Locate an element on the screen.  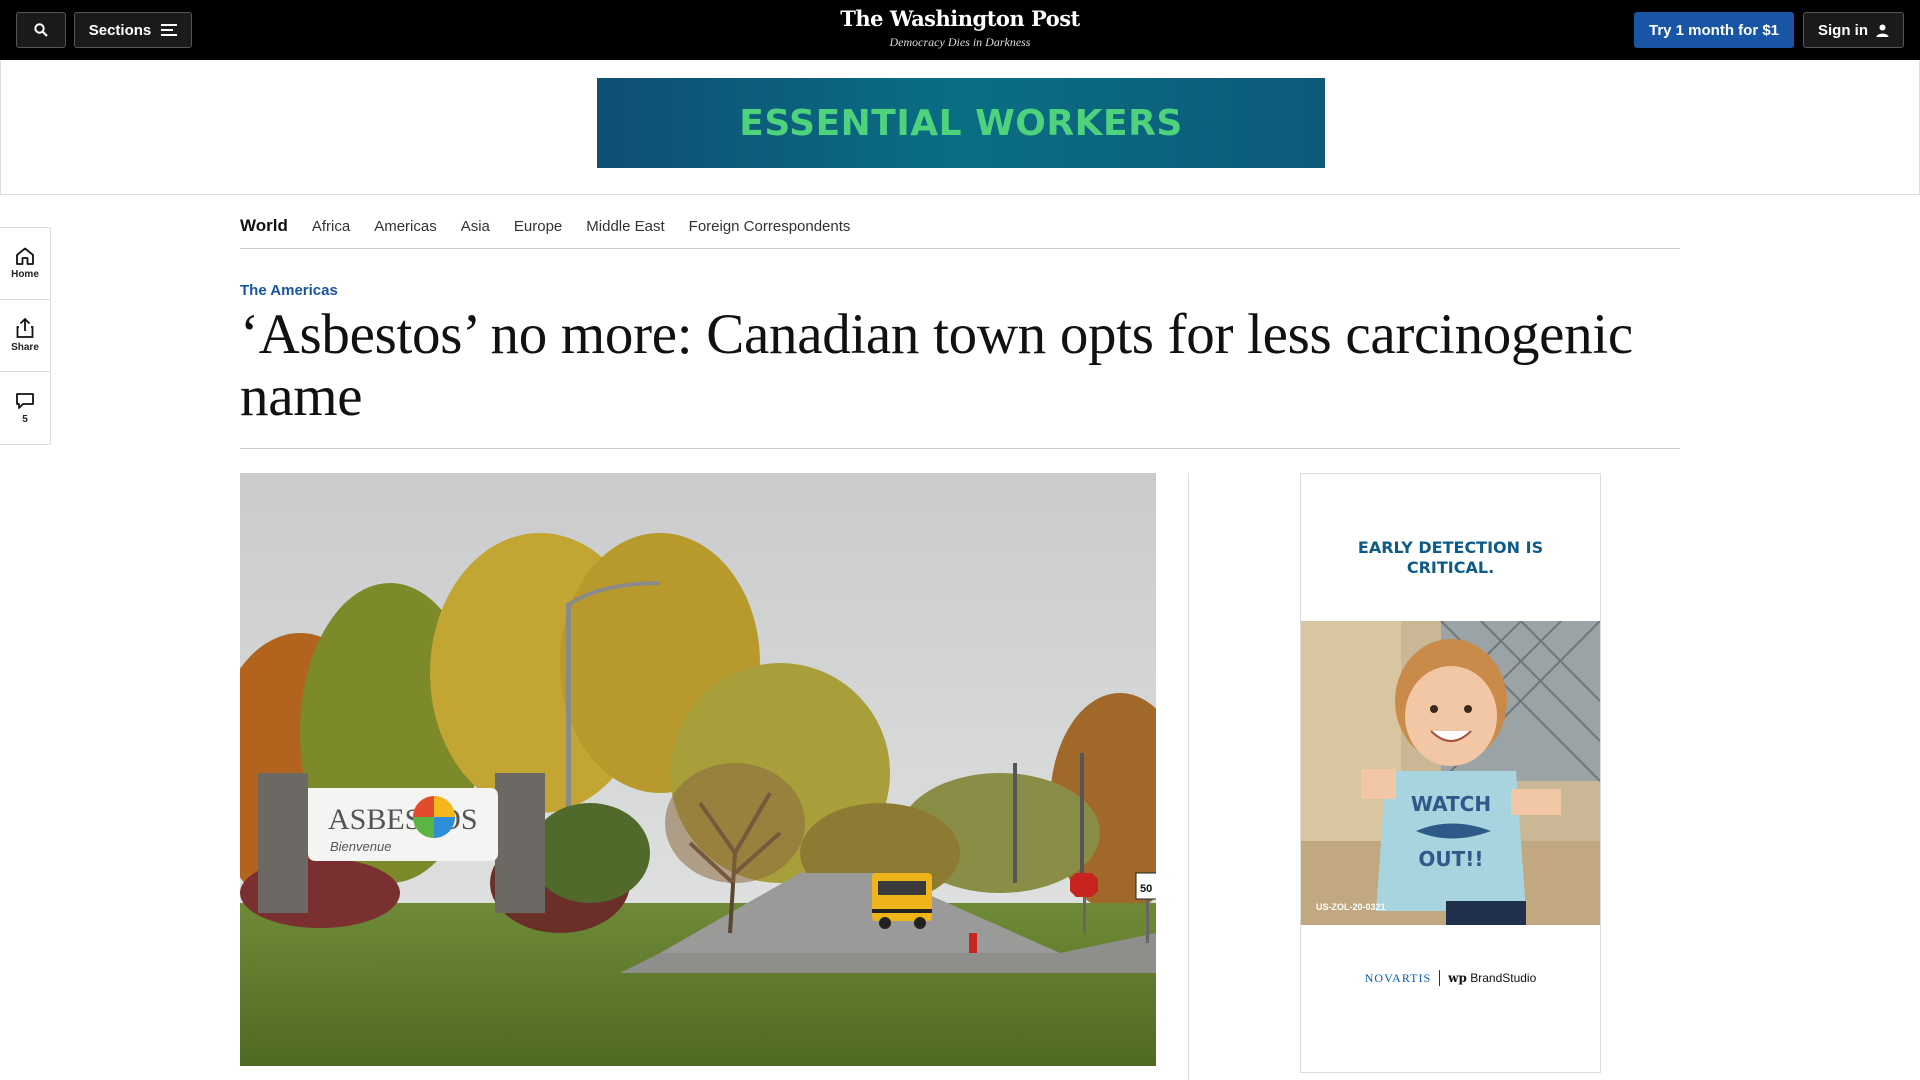
search-icon is located at coordinates (41, 30).